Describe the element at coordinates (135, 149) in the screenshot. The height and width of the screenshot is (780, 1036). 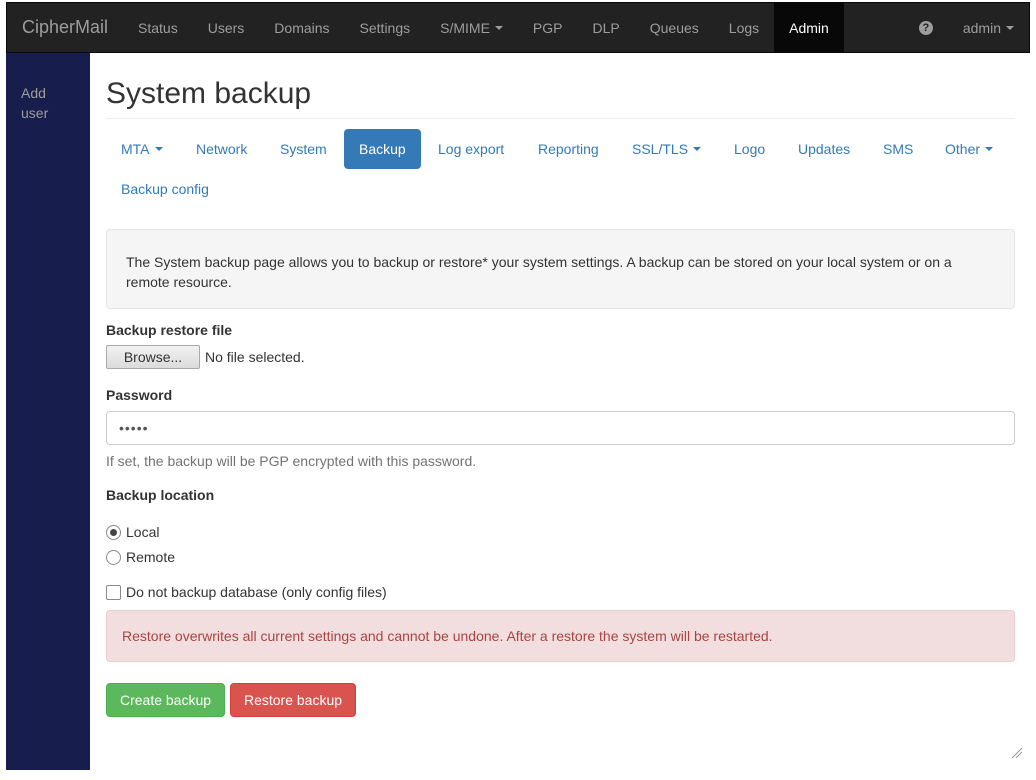
I see `tab-mta-label: MTA` at that location.